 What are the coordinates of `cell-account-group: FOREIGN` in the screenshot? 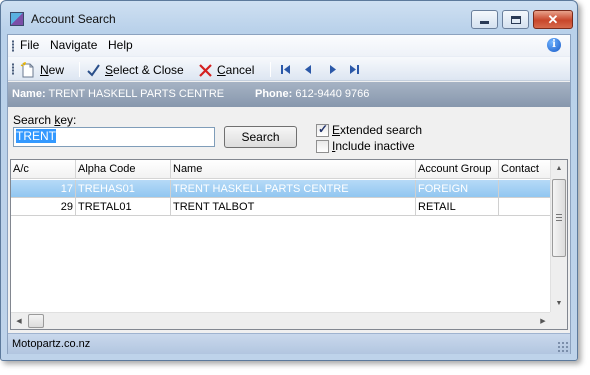 It's located at (457, 189).